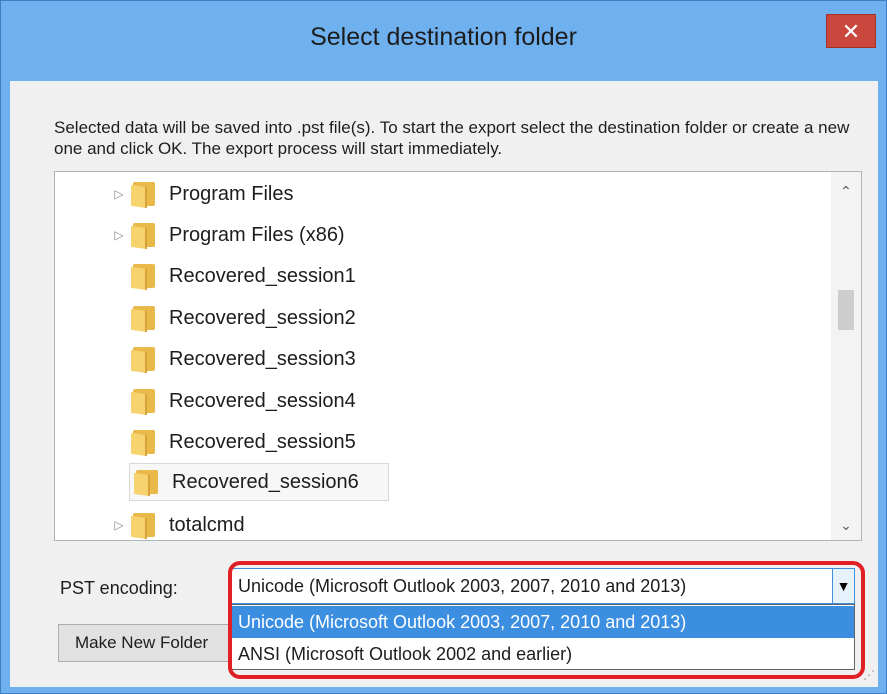 The width and height of the screenshot is (887, 694). I want to click on tree-item-label: Recovered_session6, so click(265, 481).